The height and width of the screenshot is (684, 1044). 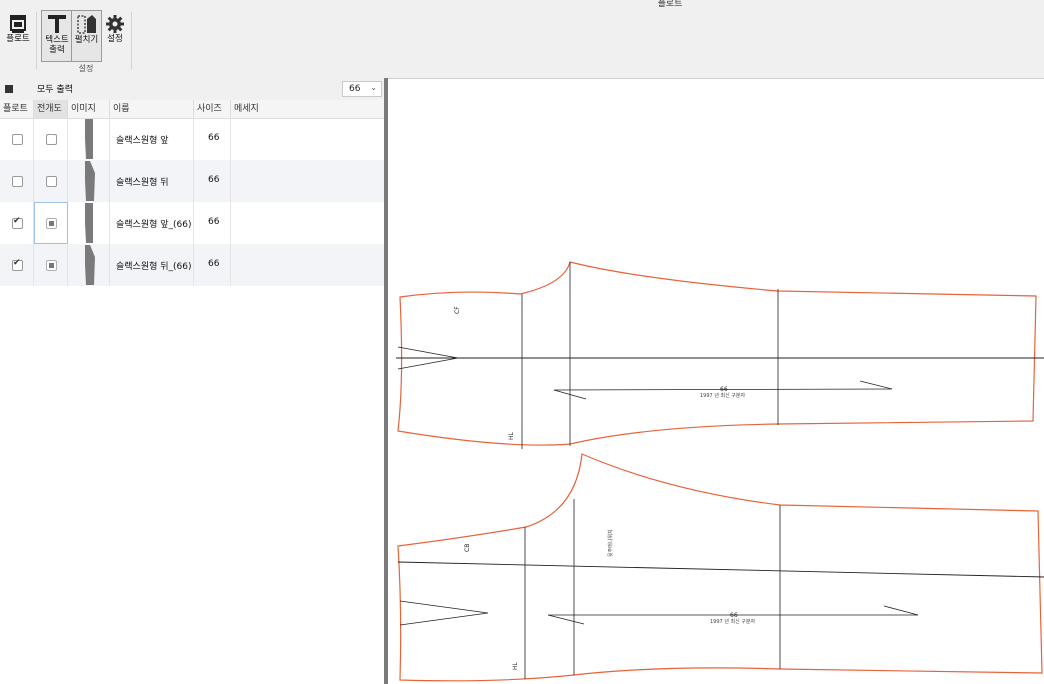 I want to click on unfold-button: 펼치기, so click(x=86, y=36).